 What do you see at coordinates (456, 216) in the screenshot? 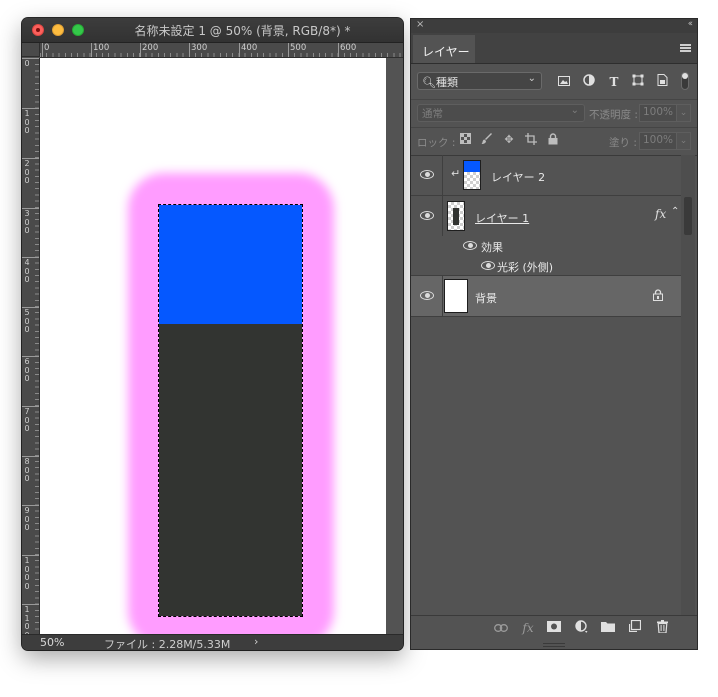
I see `layer-1-thumbnail` at bounding box center [456, 216].